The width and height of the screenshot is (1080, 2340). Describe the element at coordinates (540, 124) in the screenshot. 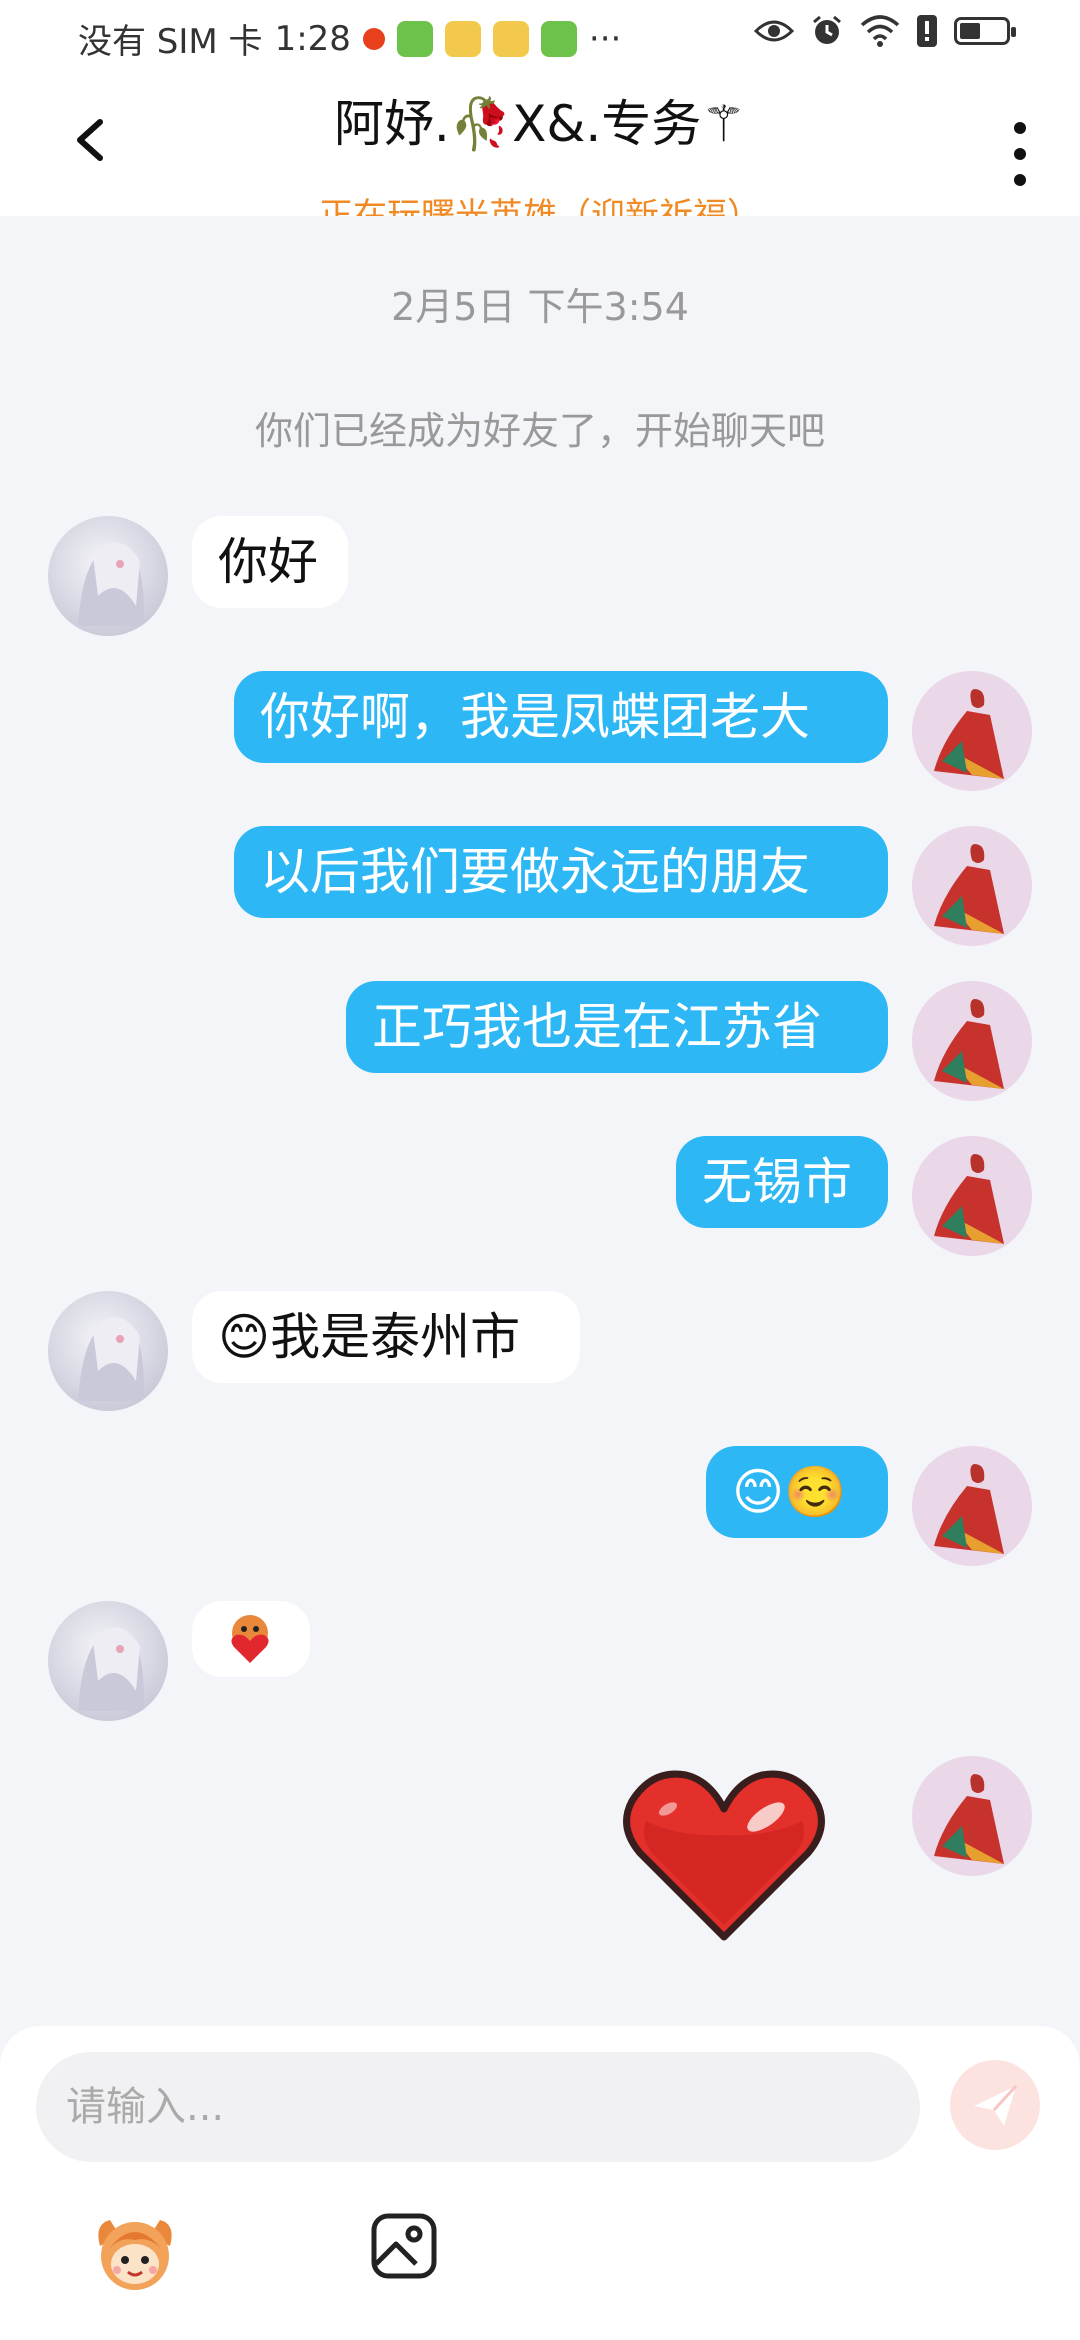

I see `contact-name: 阿妤.🥀X&.专务⚚` at that location.